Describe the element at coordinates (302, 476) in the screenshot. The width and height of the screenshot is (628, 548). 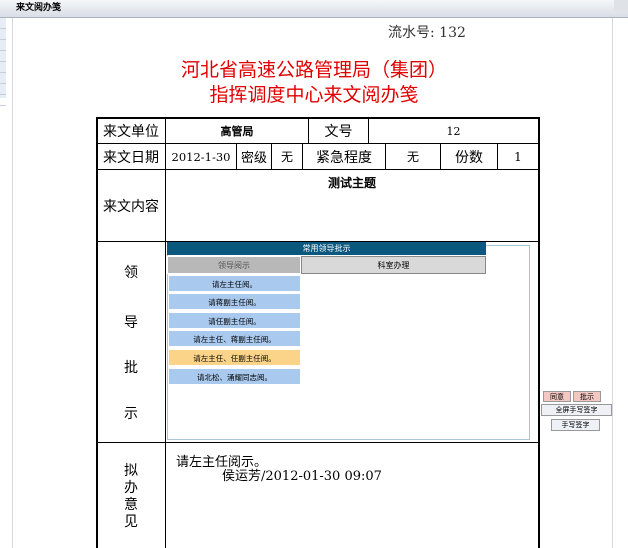
I see `opinion-signature: 侯运芳/2012-01-30 09:07` at that location.